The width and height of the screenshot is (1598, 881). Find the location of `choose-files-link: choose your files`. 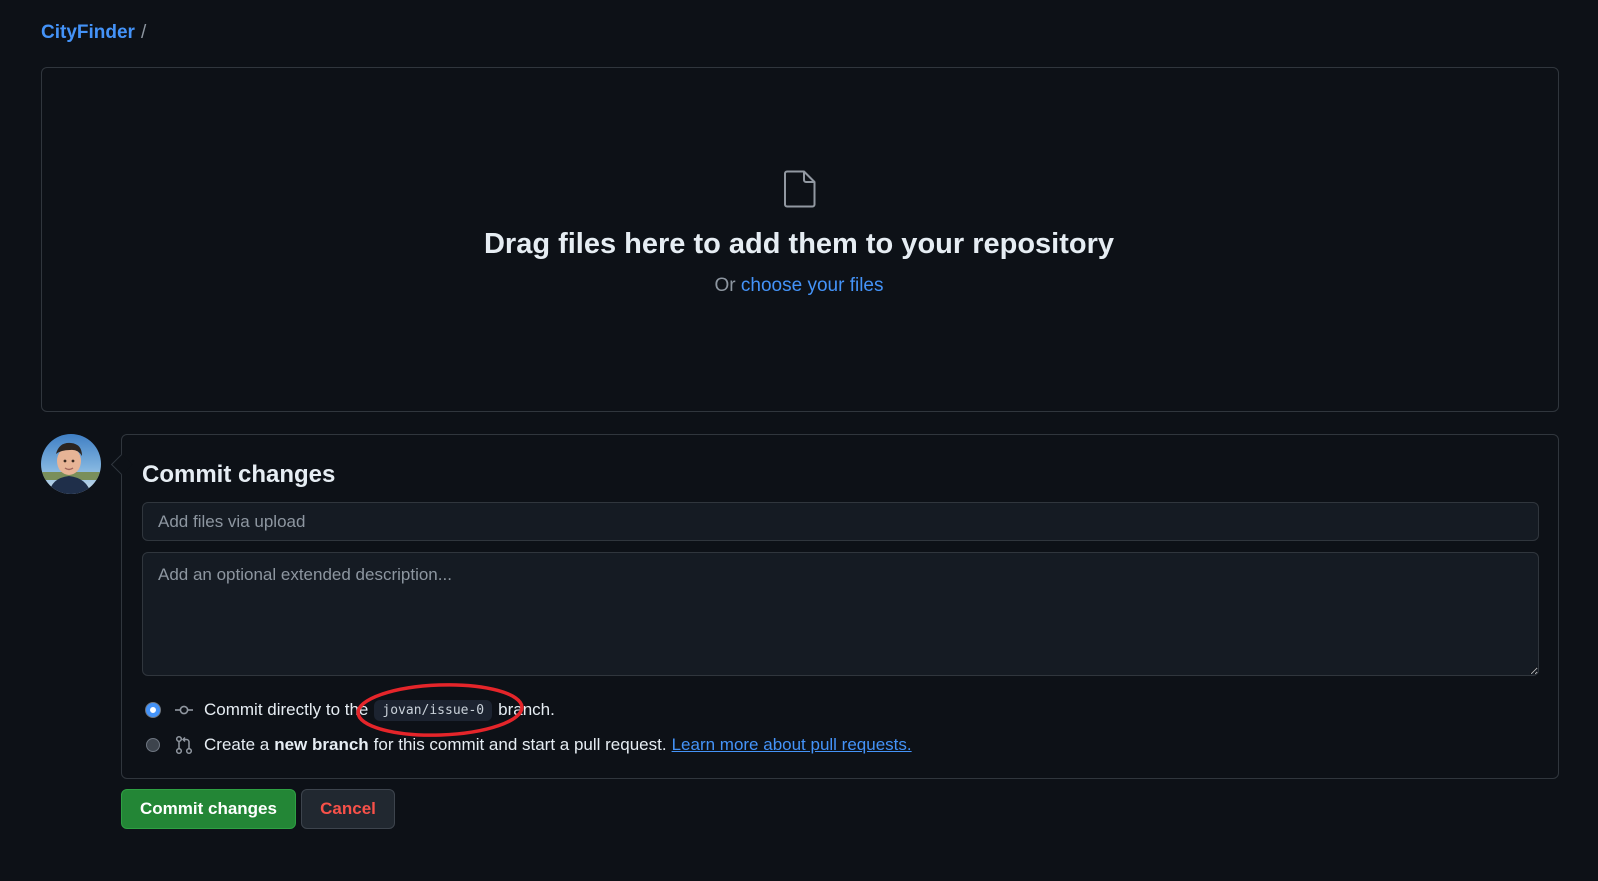

choose-files-link: choose your files is located at coordinates (812, 285).